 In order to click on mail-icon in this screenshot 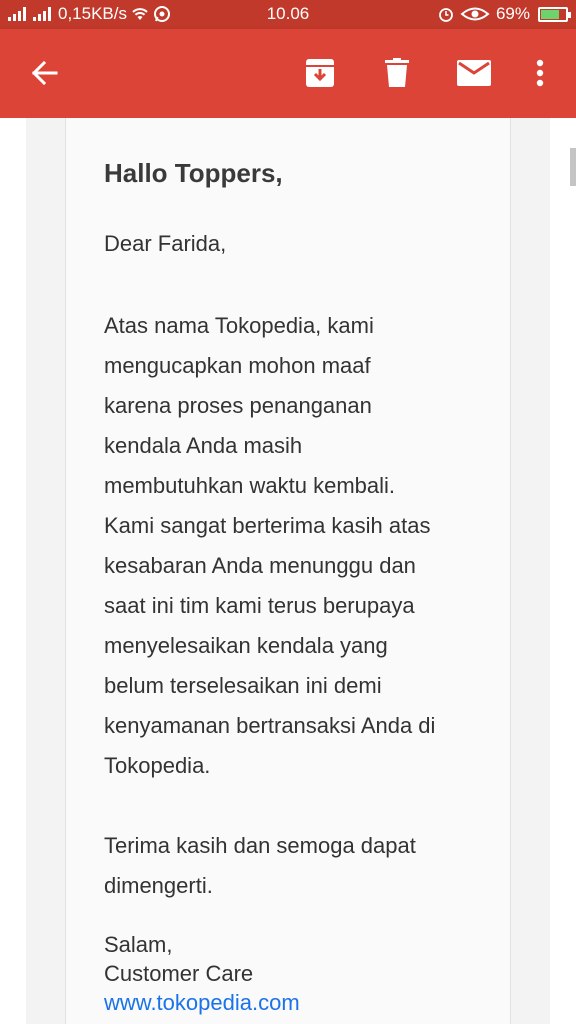, I will do `click(474, 73)`.